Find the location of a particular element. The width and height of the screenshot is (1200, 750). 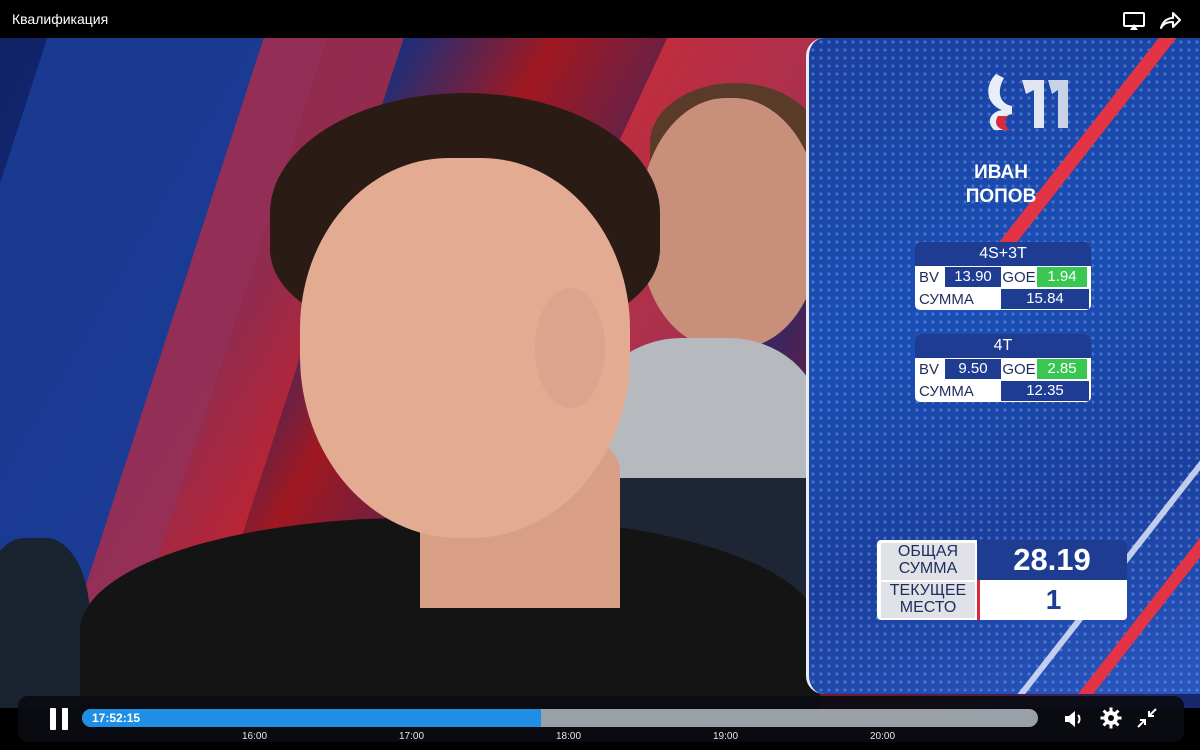

video-title: Квалификация is located at coordinates (60, 19).